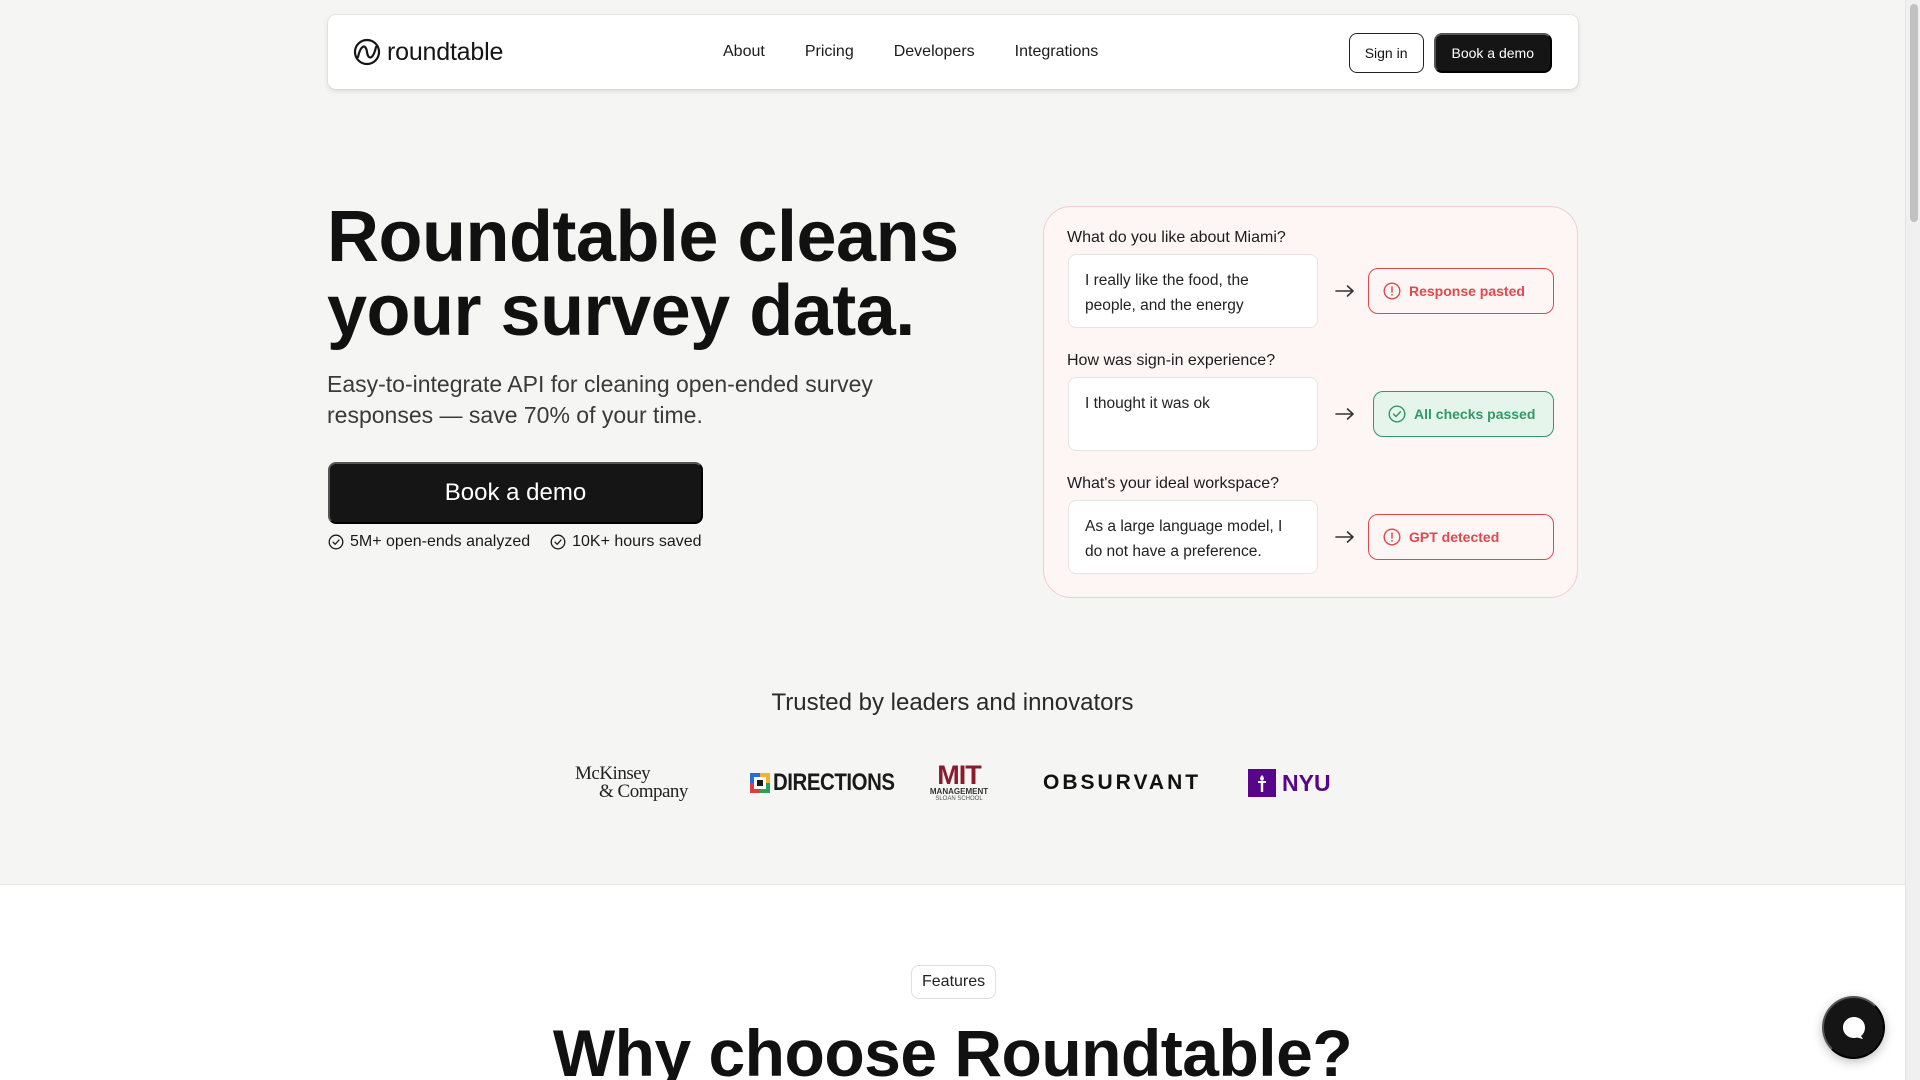 Image resolution: width=1920 pixels, height=1080 pixels. I want to click on brand-logo: roundtable, so click(428, 52).